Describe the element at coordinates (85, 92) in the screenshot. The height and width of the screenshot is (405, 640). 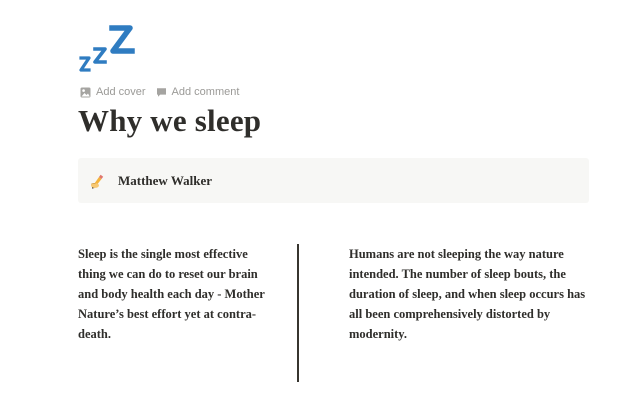
I see `image-icon` at that location.